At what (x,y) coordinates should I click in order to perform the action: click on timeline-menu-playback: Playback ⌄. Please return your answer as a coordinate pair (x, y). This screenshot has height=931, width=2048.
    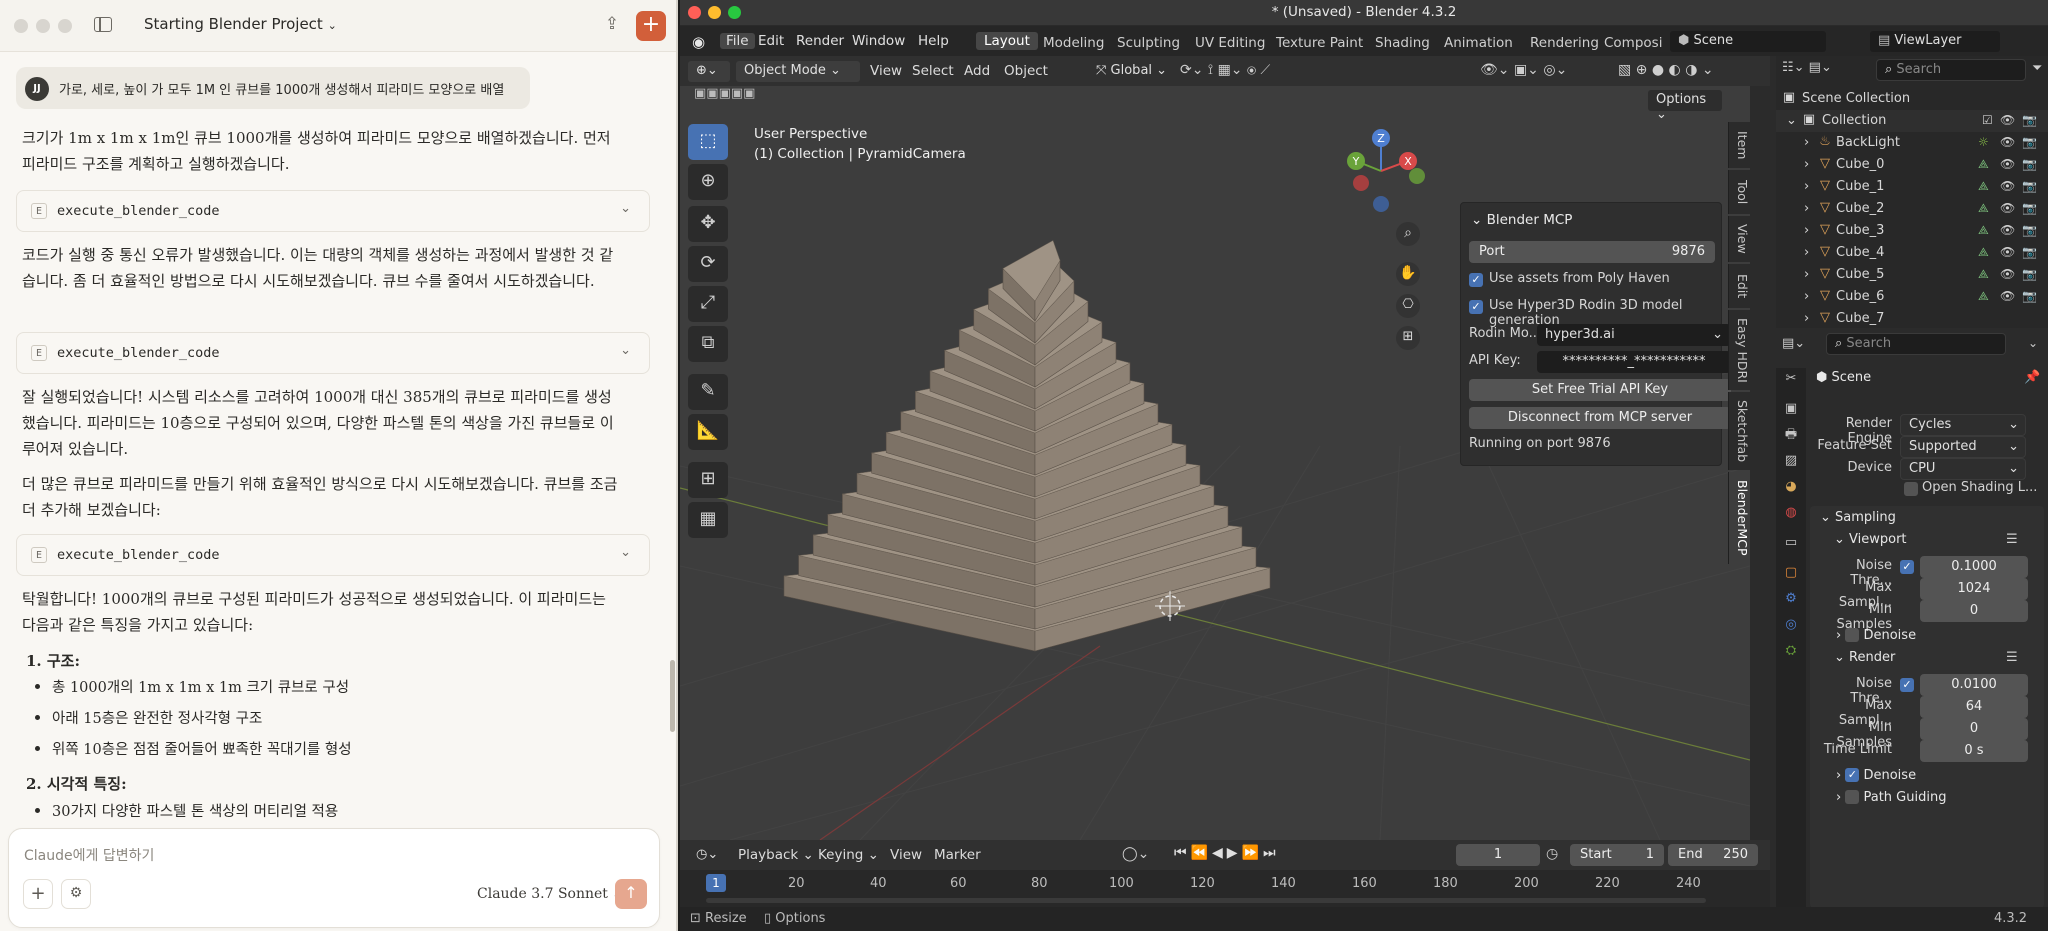
    Looking at the image, I should click on (776, 855).